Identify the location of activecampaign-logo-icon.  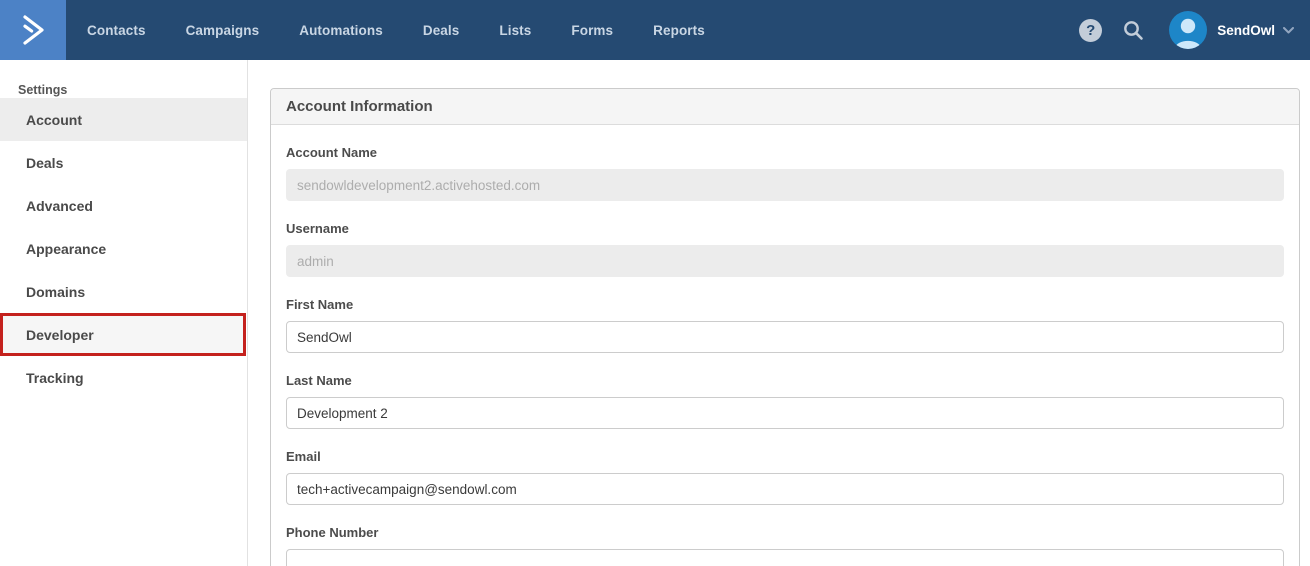
(33, 30).